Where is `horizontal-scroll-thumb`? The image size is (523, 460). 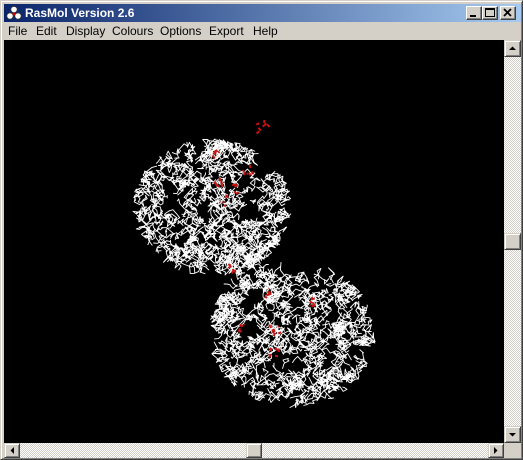
horizontal-scroll-thumb is located at coordinates (254, 450).